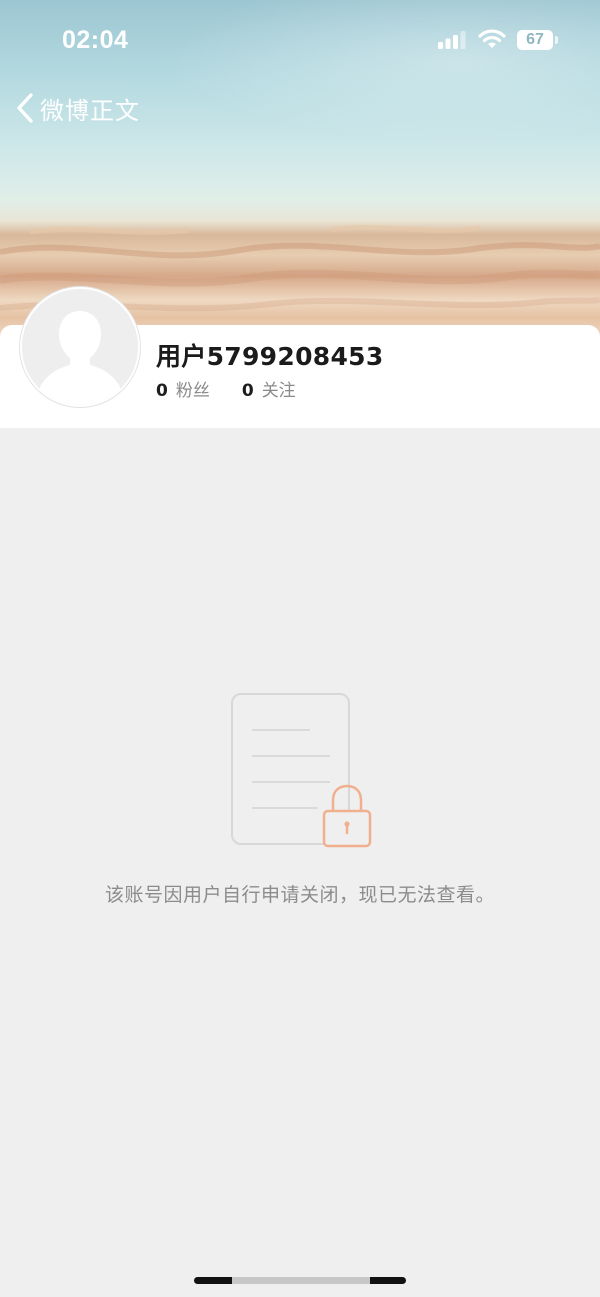  What do you see at coordinates (247, 391) in the screenshot?
I see `following-count: 0` at bounding box center [247, 391].